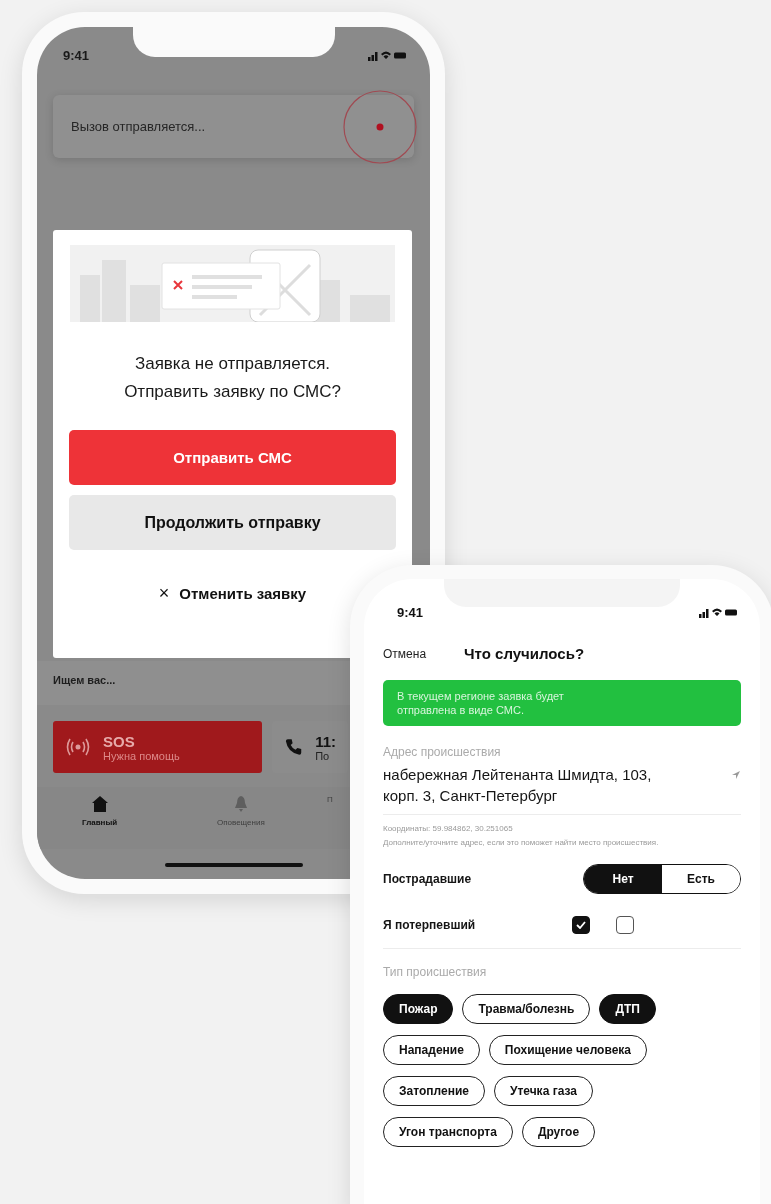 This screenshot has width=771, height=1204. What do you see at coordinates (427, 879) in the screenshot?
I see `victims-label: Пострадавшие` at bounding box center [427, 879].